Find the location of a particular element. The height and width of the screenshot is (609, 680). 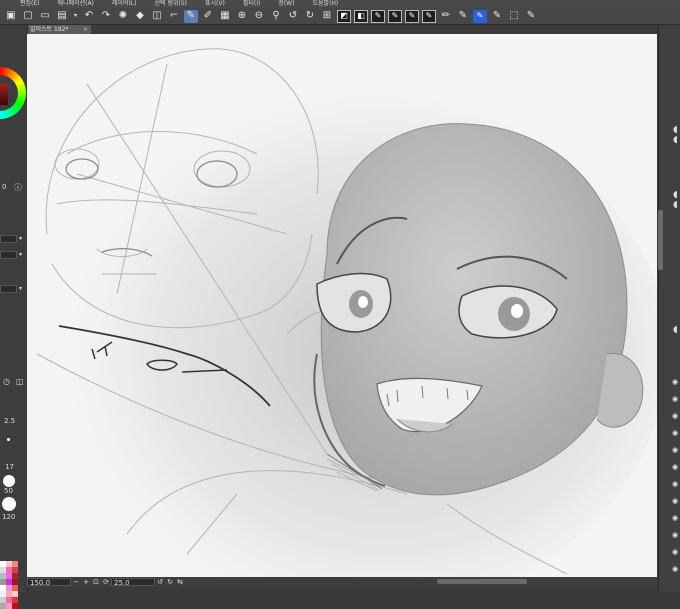

tab-illustration: 일러스트 192* × is located at coordinates (59, 29).